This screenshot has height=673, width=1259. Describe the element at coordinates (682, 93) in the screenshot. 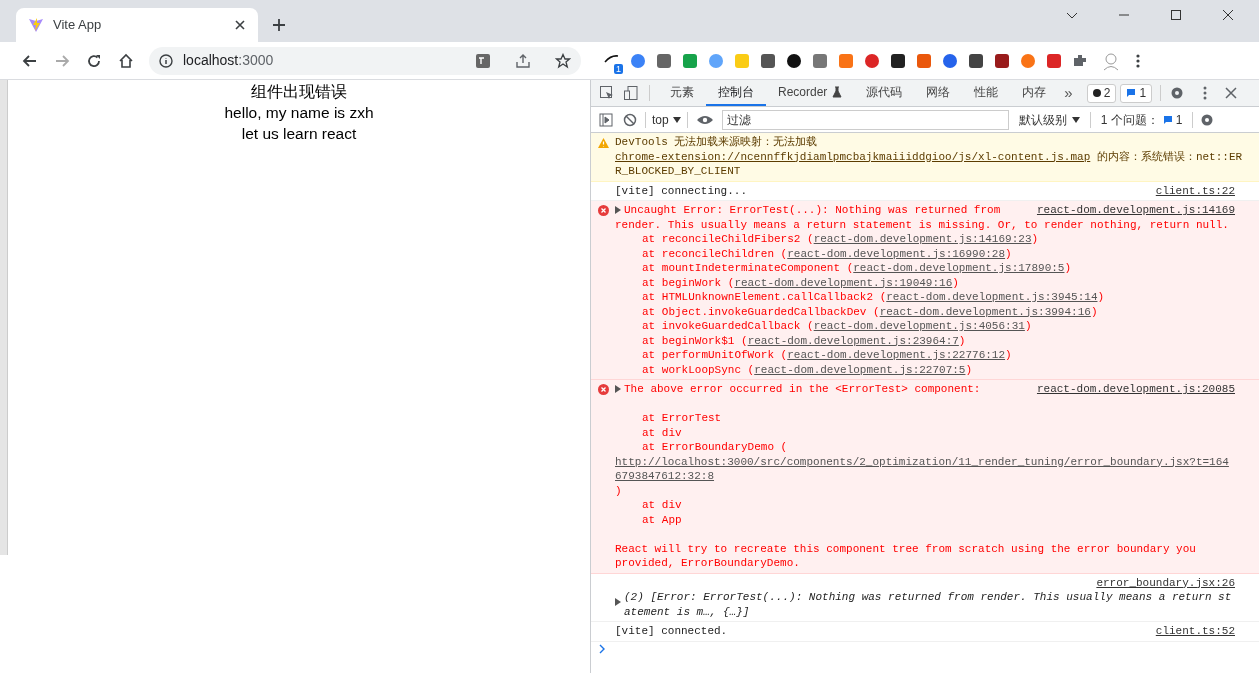

I see `devtools-tab: 元素` at that location.